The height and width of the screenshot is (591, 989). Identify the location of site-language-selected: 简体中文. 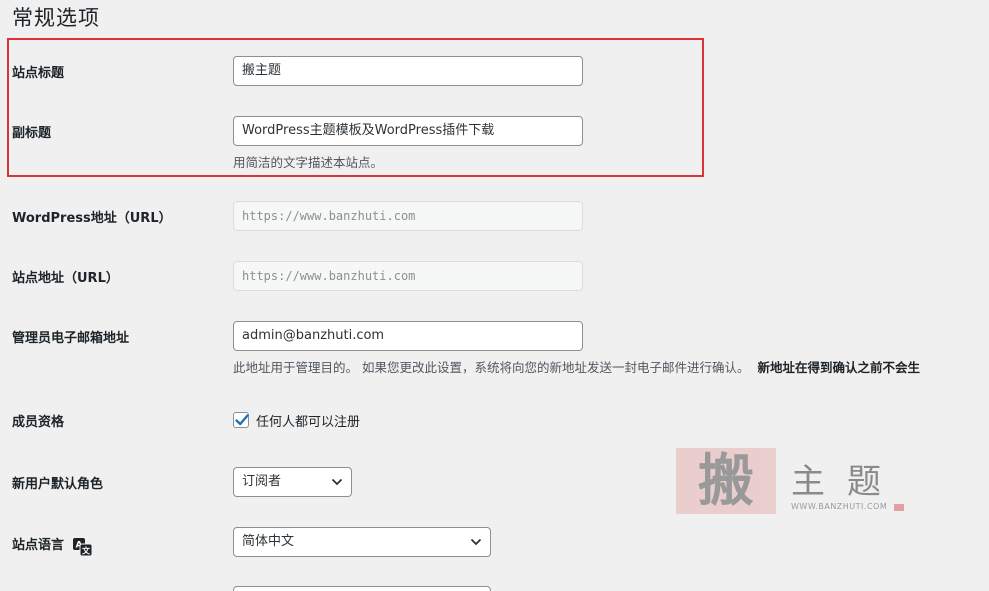
(268, 541).